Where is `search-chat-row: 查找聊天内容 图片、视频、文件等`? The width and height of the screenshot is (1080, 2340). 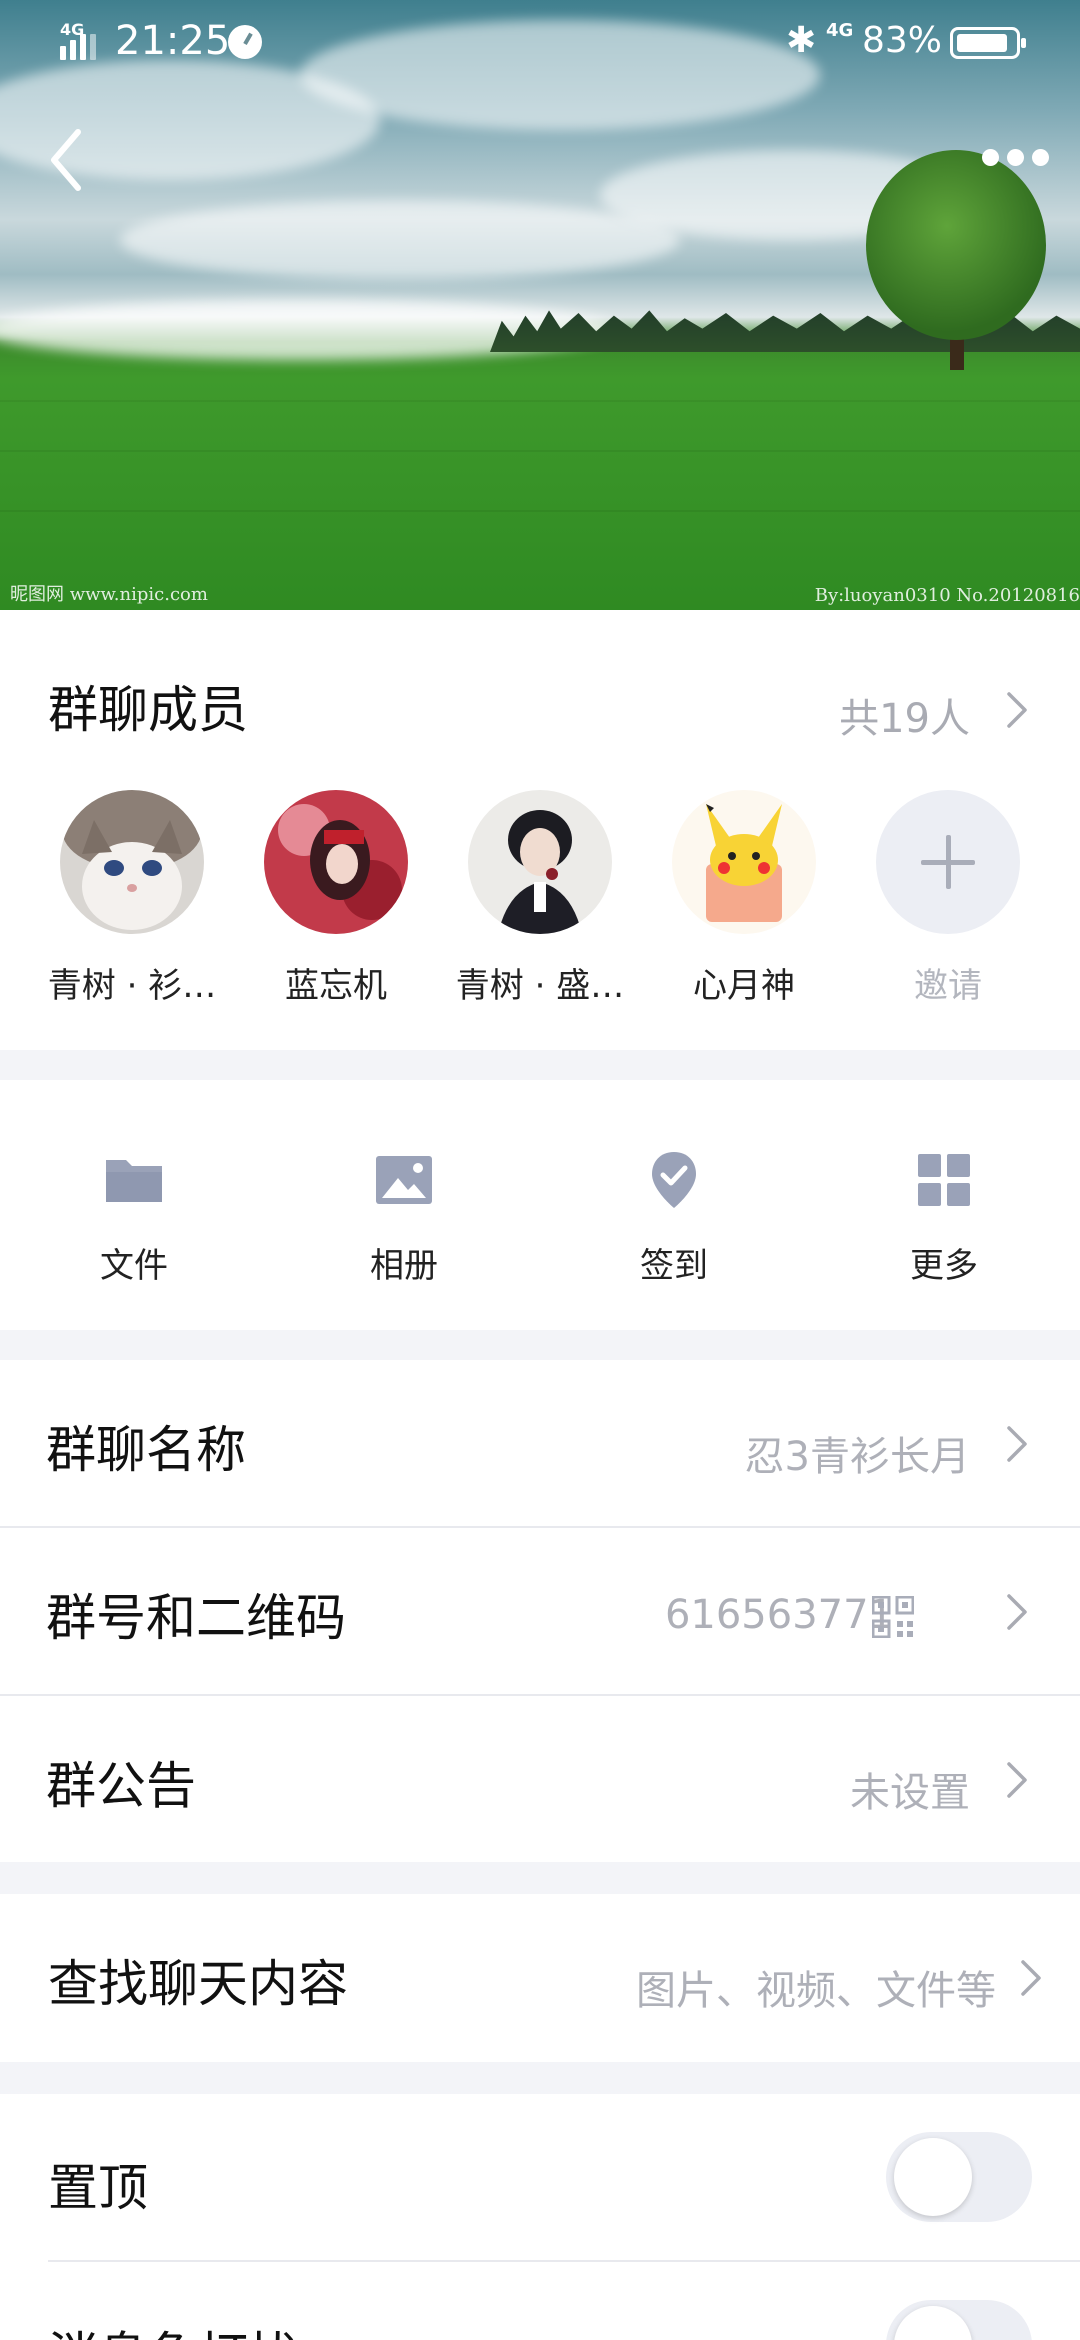
search-chat-row: 查找聊天内容 图片、视频、文件等 is located at coordinates (540, 1978).